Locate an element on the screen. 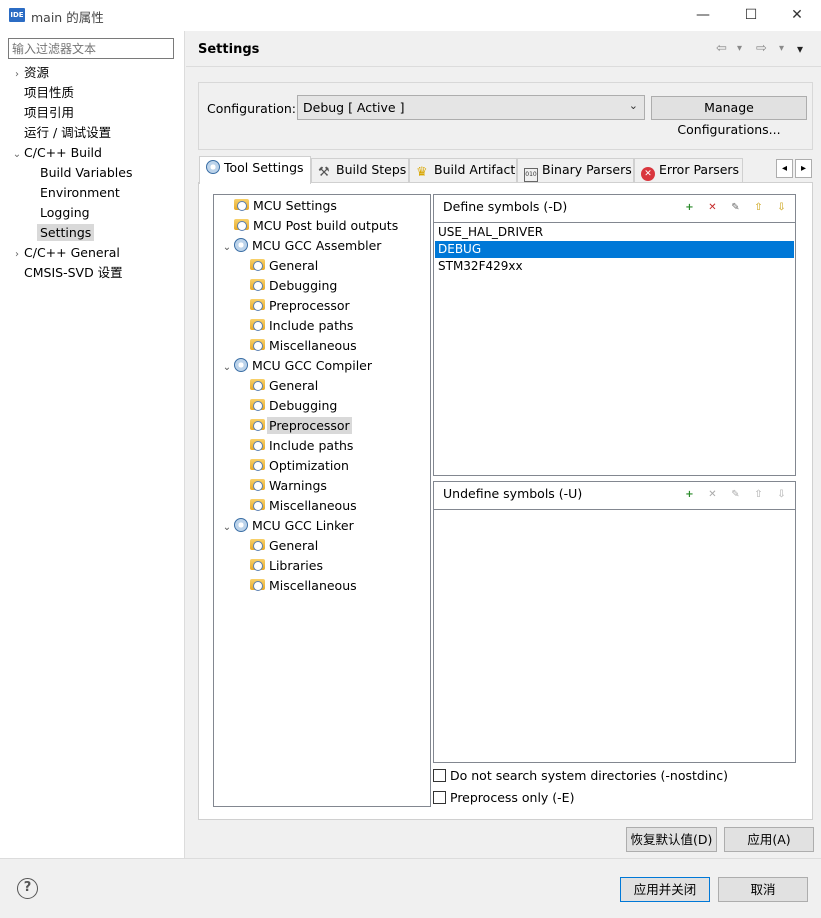 This screenshot has width=821, height=918. undefine-symbols-list is located at coordinates (614, 635).